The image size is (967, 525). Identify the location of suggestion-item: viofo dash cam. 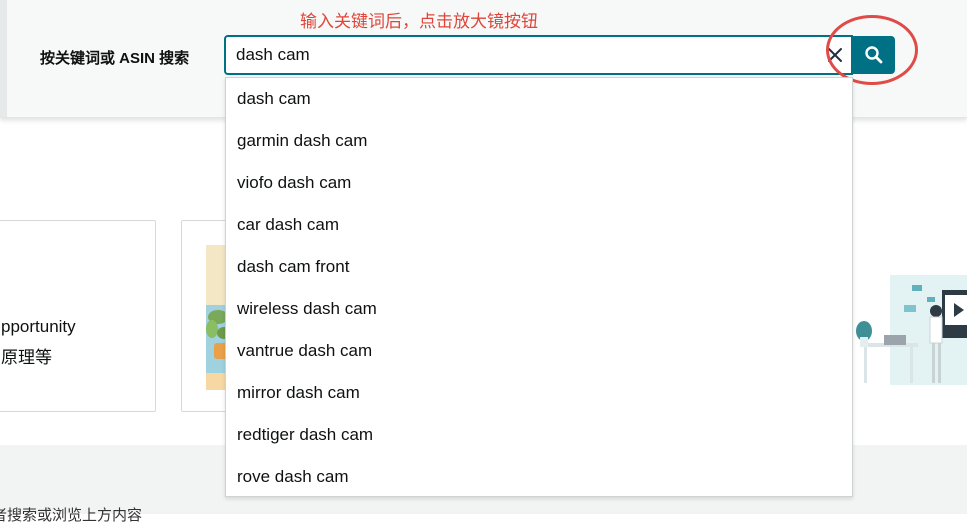
(537, 183).